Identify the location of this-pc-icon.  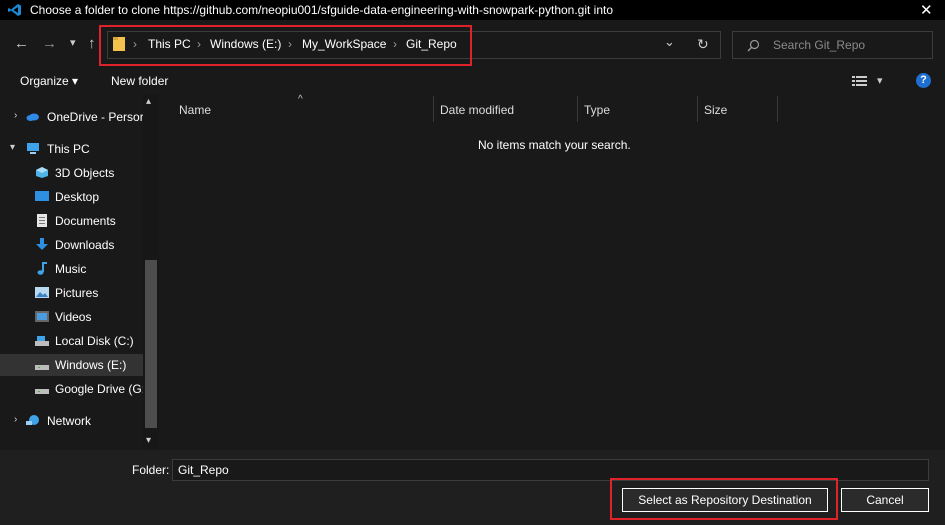
(33, 148).